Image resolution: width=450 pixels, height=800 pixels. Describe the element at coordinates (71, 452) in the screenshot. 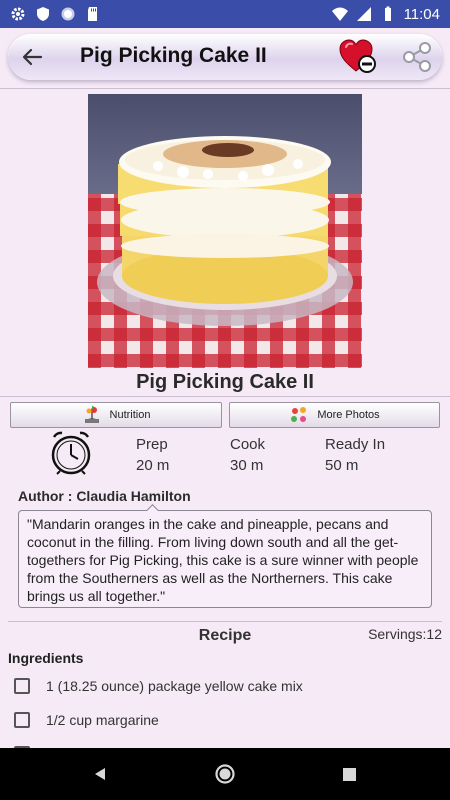

I see `timer-icon` at that location.